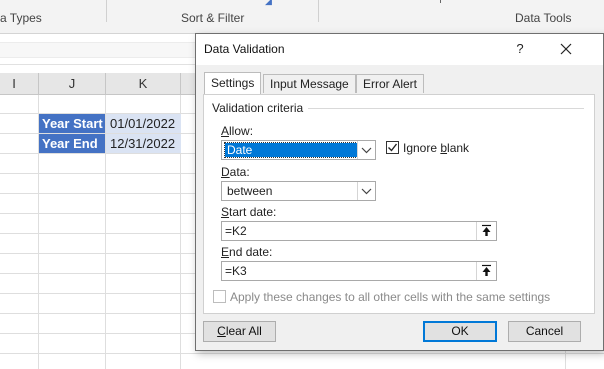  I want to click on tab-input-message: Input Message, so click(309, 83).